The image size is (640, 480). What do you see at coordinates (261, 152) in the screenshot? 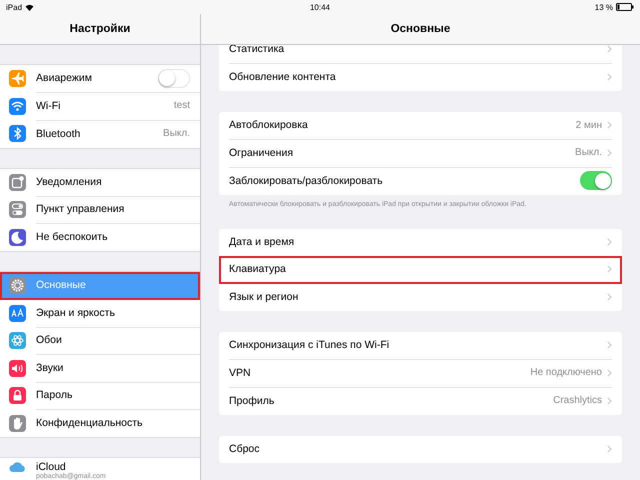
I see `row-label: Ограничения` at bounding box center [261, 152].